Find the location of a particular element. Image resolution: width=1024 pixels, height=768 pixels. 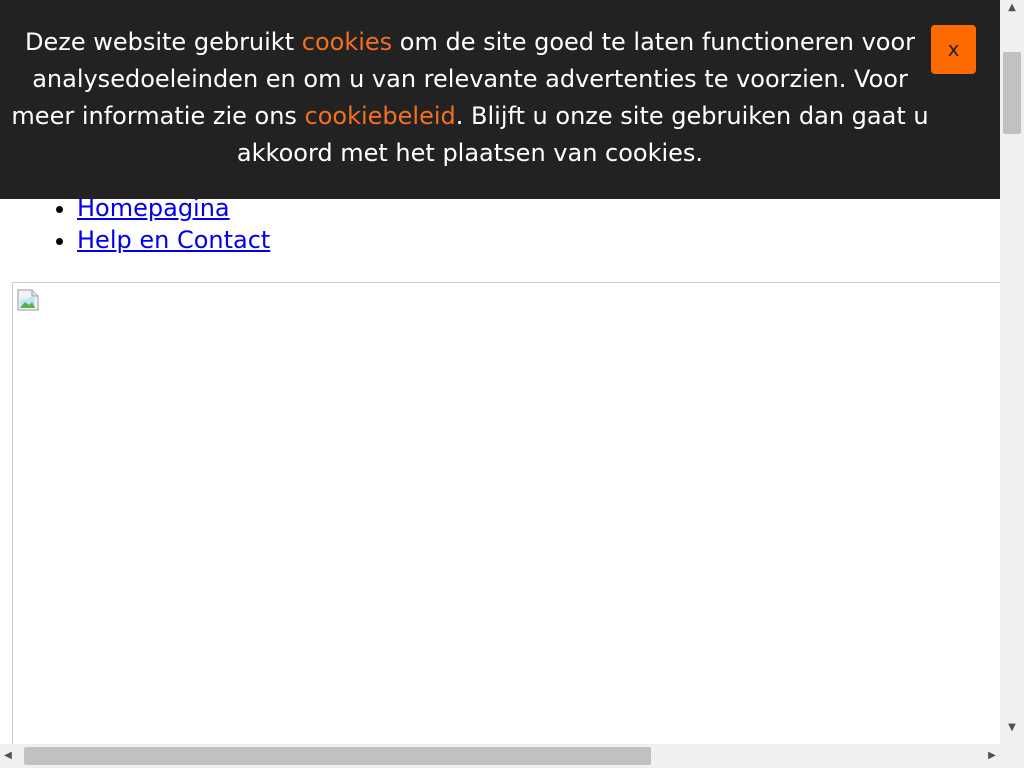

scroll-up-arrow-icon: ▲ is located at coordinates (1012, 8).